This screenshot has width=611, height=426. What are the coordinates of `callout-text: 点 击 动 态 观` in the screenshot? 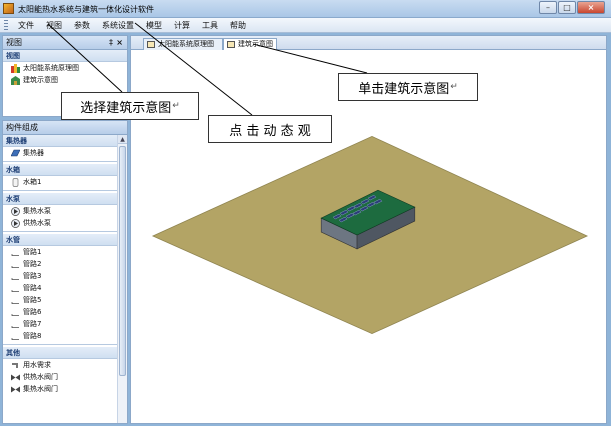 It's located at (270, 131).